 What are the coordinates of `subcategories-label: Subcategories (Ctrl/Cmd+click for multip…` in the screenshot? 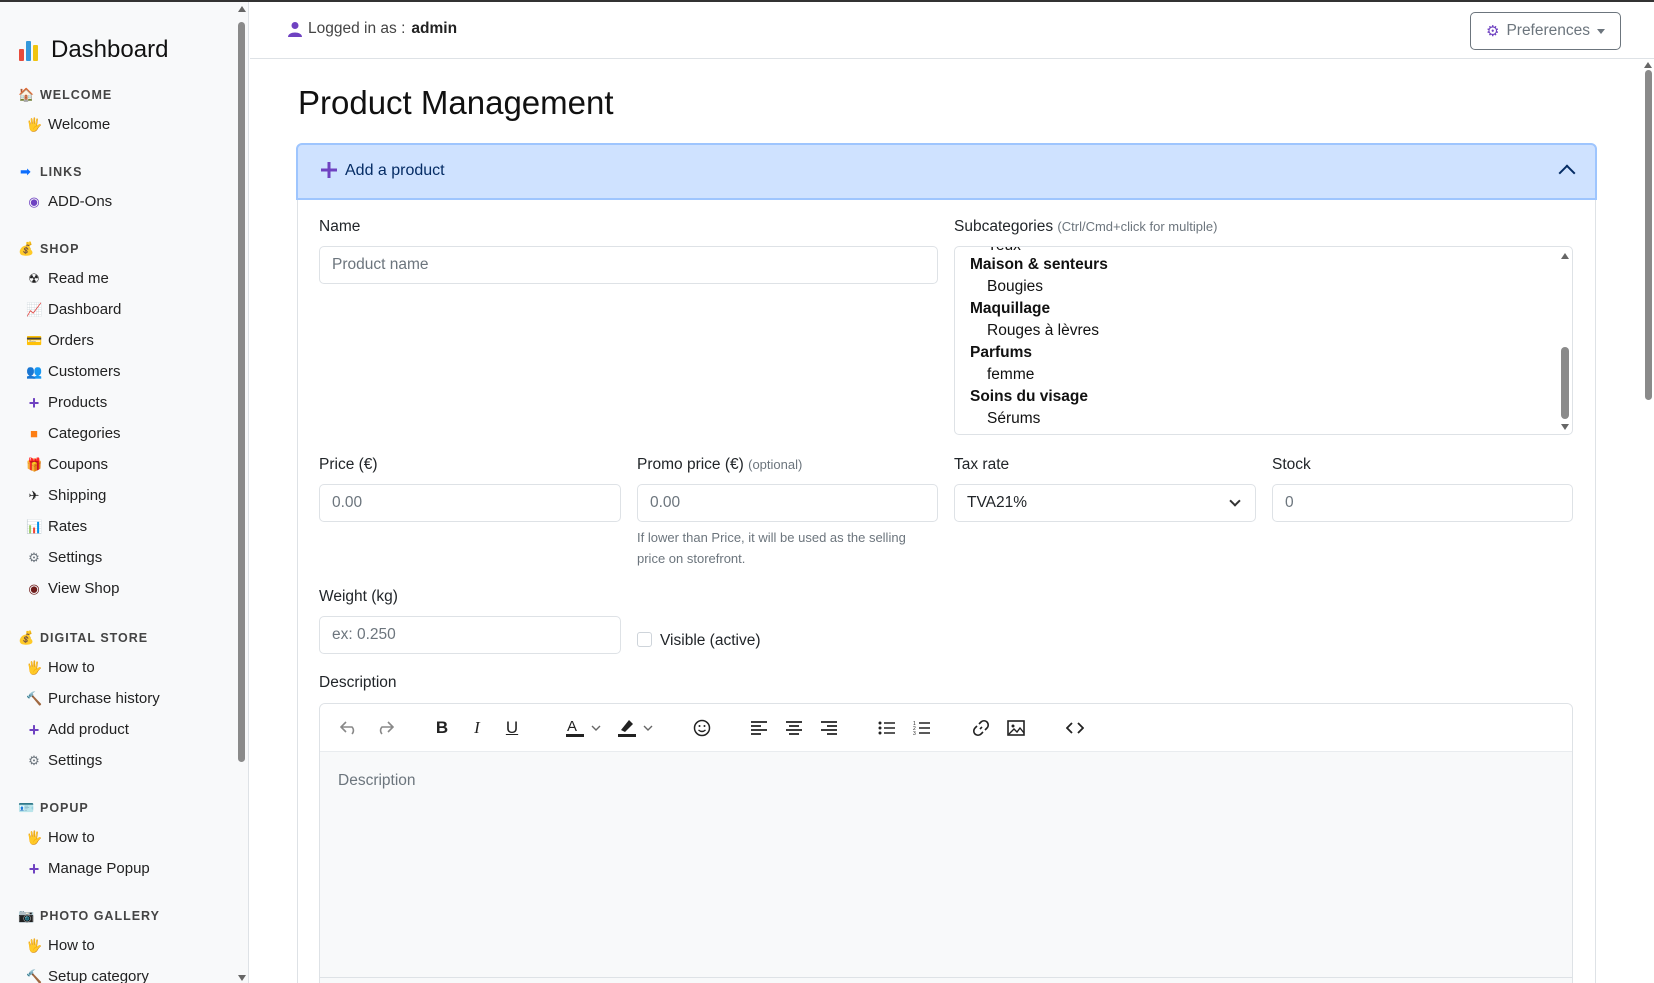 It's located at (1086, 226).